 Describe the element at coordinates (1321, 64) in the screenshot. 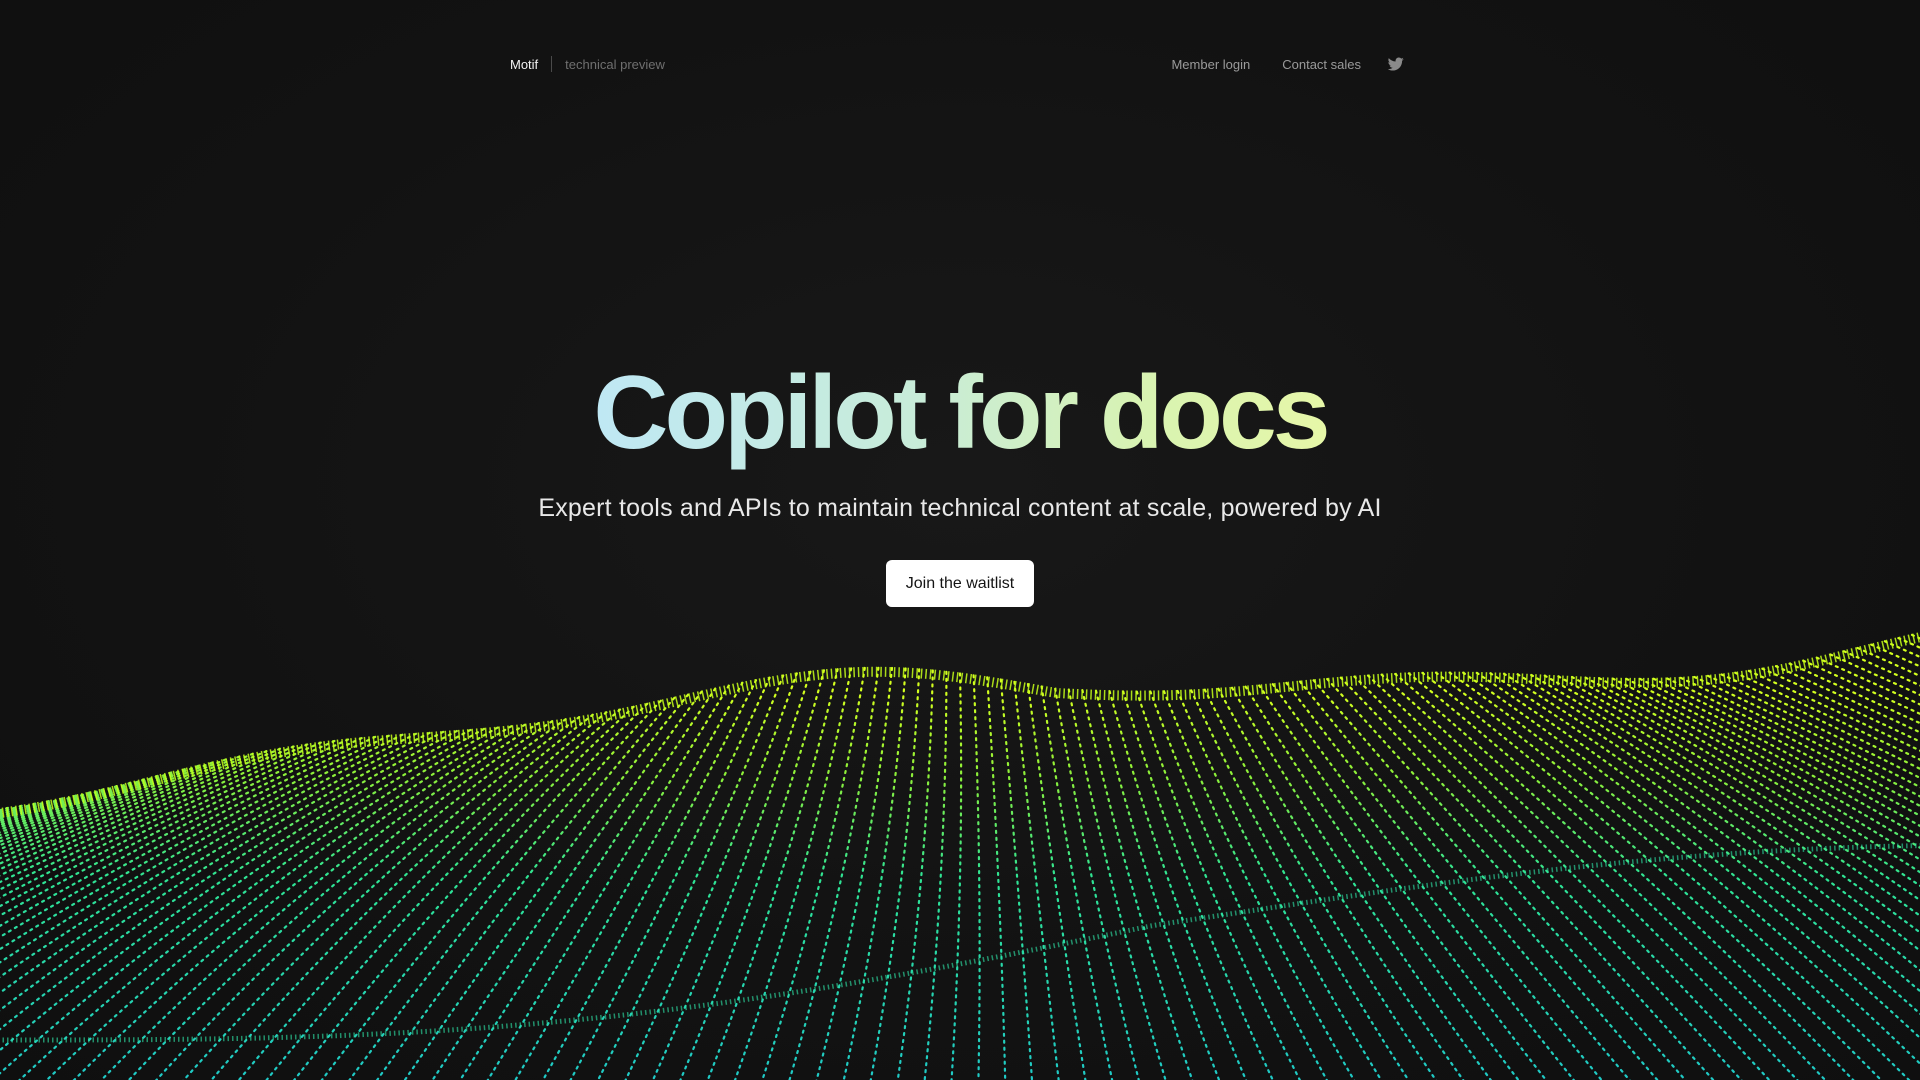

I see `contact-sales-link: Contact sales` at that location.